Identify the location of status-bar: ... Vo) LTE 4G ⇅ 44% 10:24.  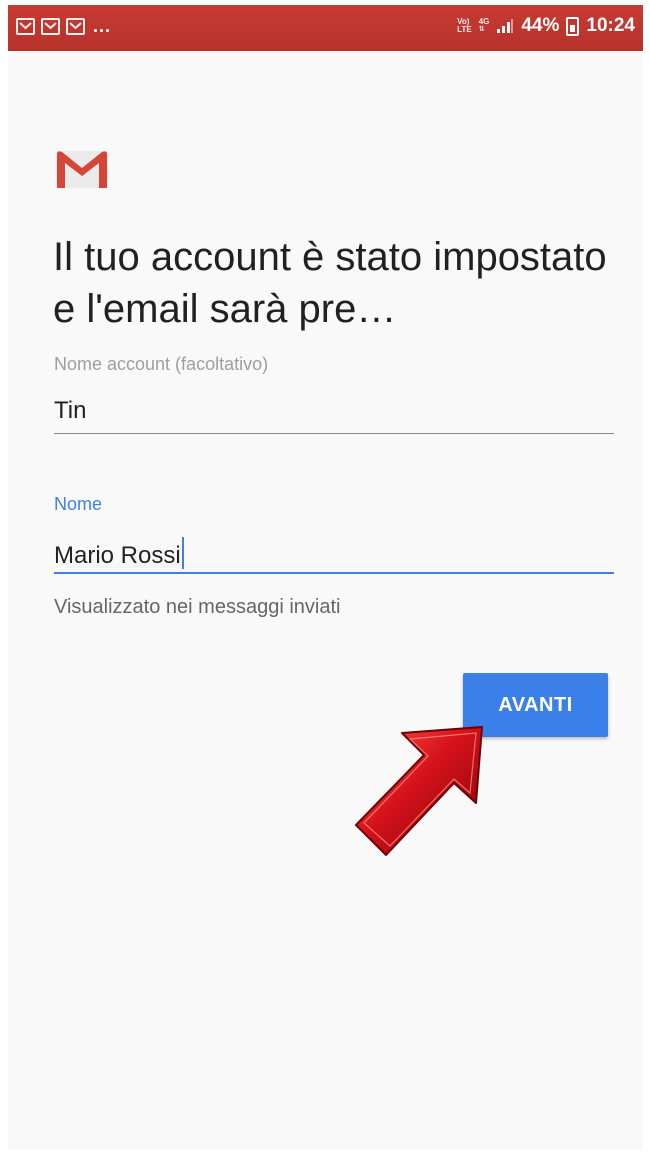
(325, 28).